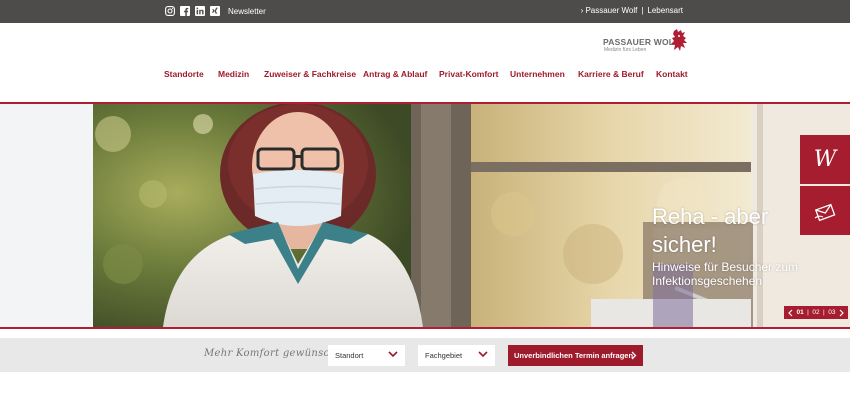 This screenshot has width=850, height=400. I want to click on top-links: › Passauer Wolf | Lebensart, so click(632, 10).